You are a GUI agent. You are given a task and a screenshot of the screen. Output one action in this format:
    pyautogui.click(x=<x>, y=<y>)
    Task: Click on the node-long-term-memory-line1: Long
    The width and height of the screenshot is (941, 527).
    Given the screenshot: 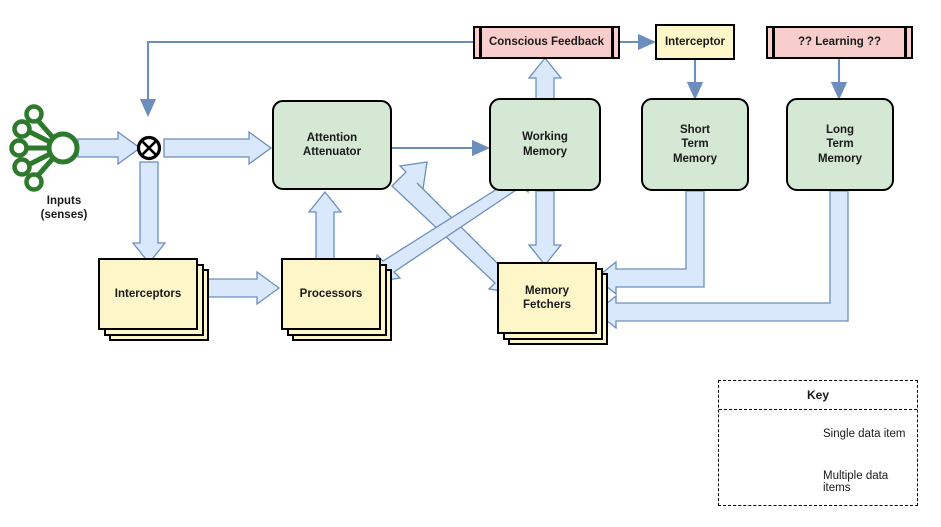 What is the action you would take?
    pyautogui.click(x=840, y=130)
    